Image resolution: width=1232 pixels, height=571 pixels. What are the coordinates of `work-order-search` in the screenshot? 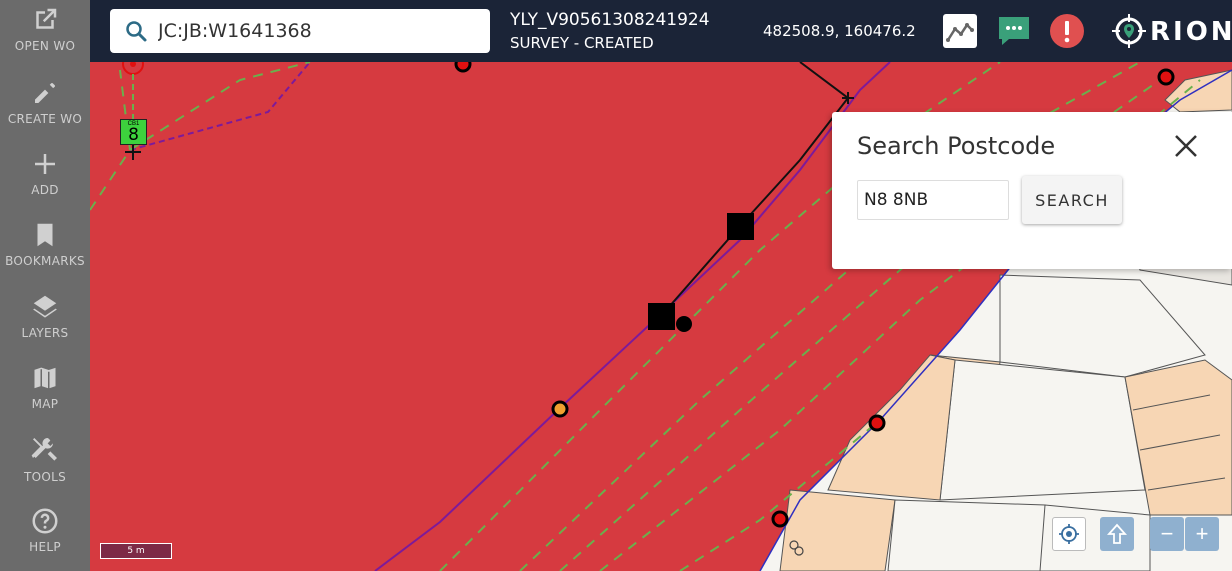 It's located at (300, 31).